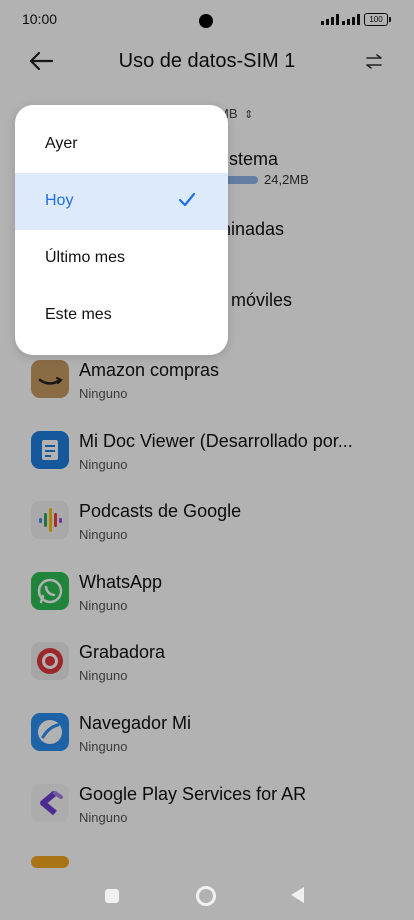 The image size is (414, 920). What do you see at coordinates (78, 314) in the screenshot?
I see `menu-item-label: Este mes` at bounding box center [78, 314].